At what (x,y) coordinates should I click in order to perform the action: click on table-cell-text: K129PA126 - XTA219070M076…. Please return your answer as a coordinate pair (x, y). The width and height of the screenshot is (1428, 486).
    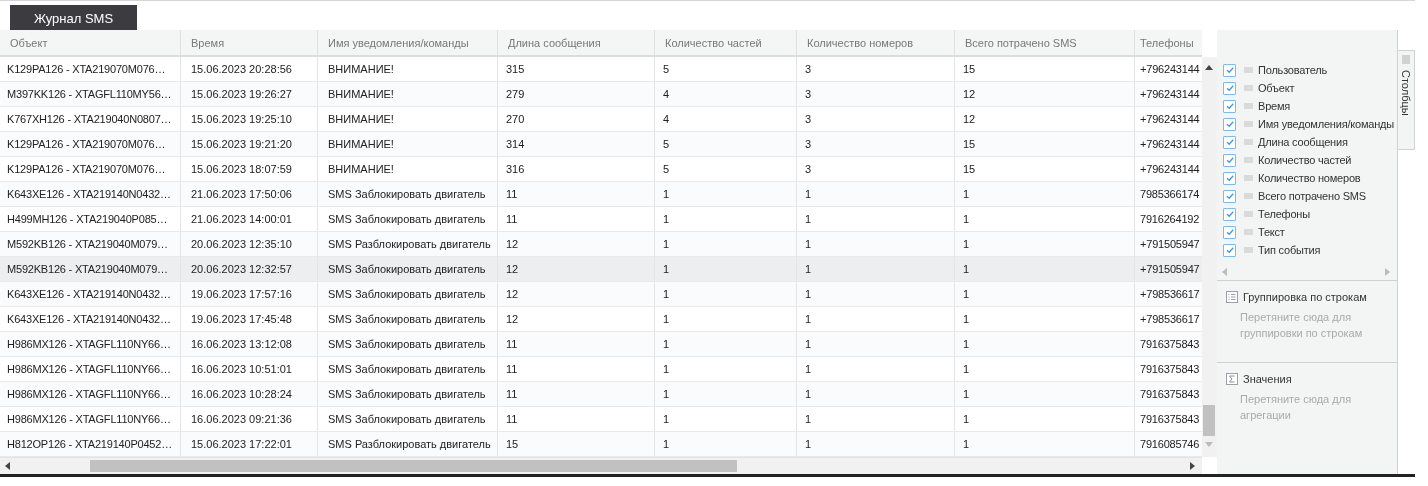
    Looking at the image, I should click on (86, 69).